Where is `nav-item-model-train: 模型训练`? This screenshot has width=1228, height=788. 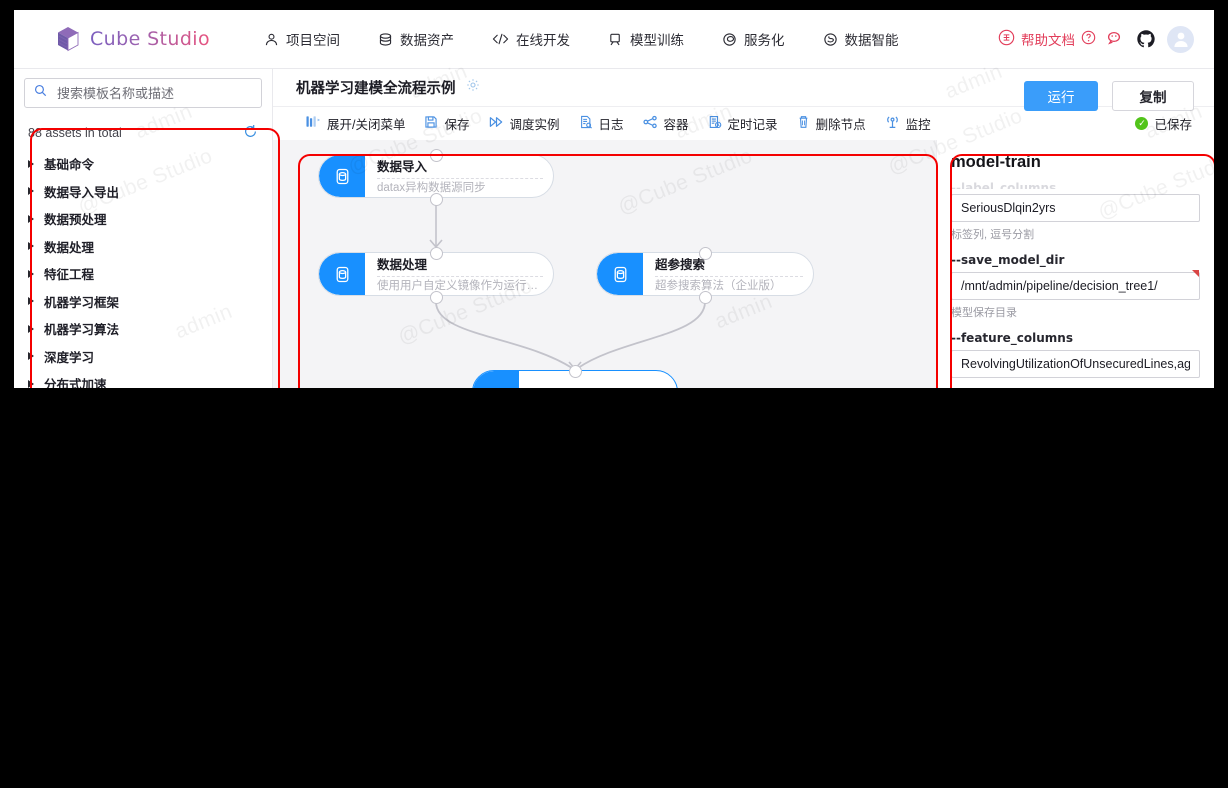 nav-item-model-train: 模型训练 is located at coordinates (646, 39).